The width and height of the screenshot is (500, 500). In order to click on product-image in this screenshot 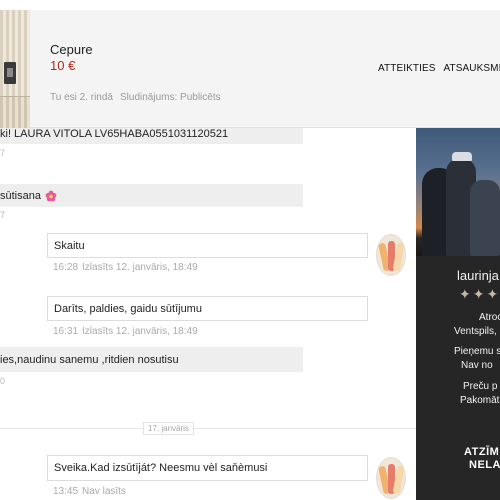, I will do `click(15, 69)`.